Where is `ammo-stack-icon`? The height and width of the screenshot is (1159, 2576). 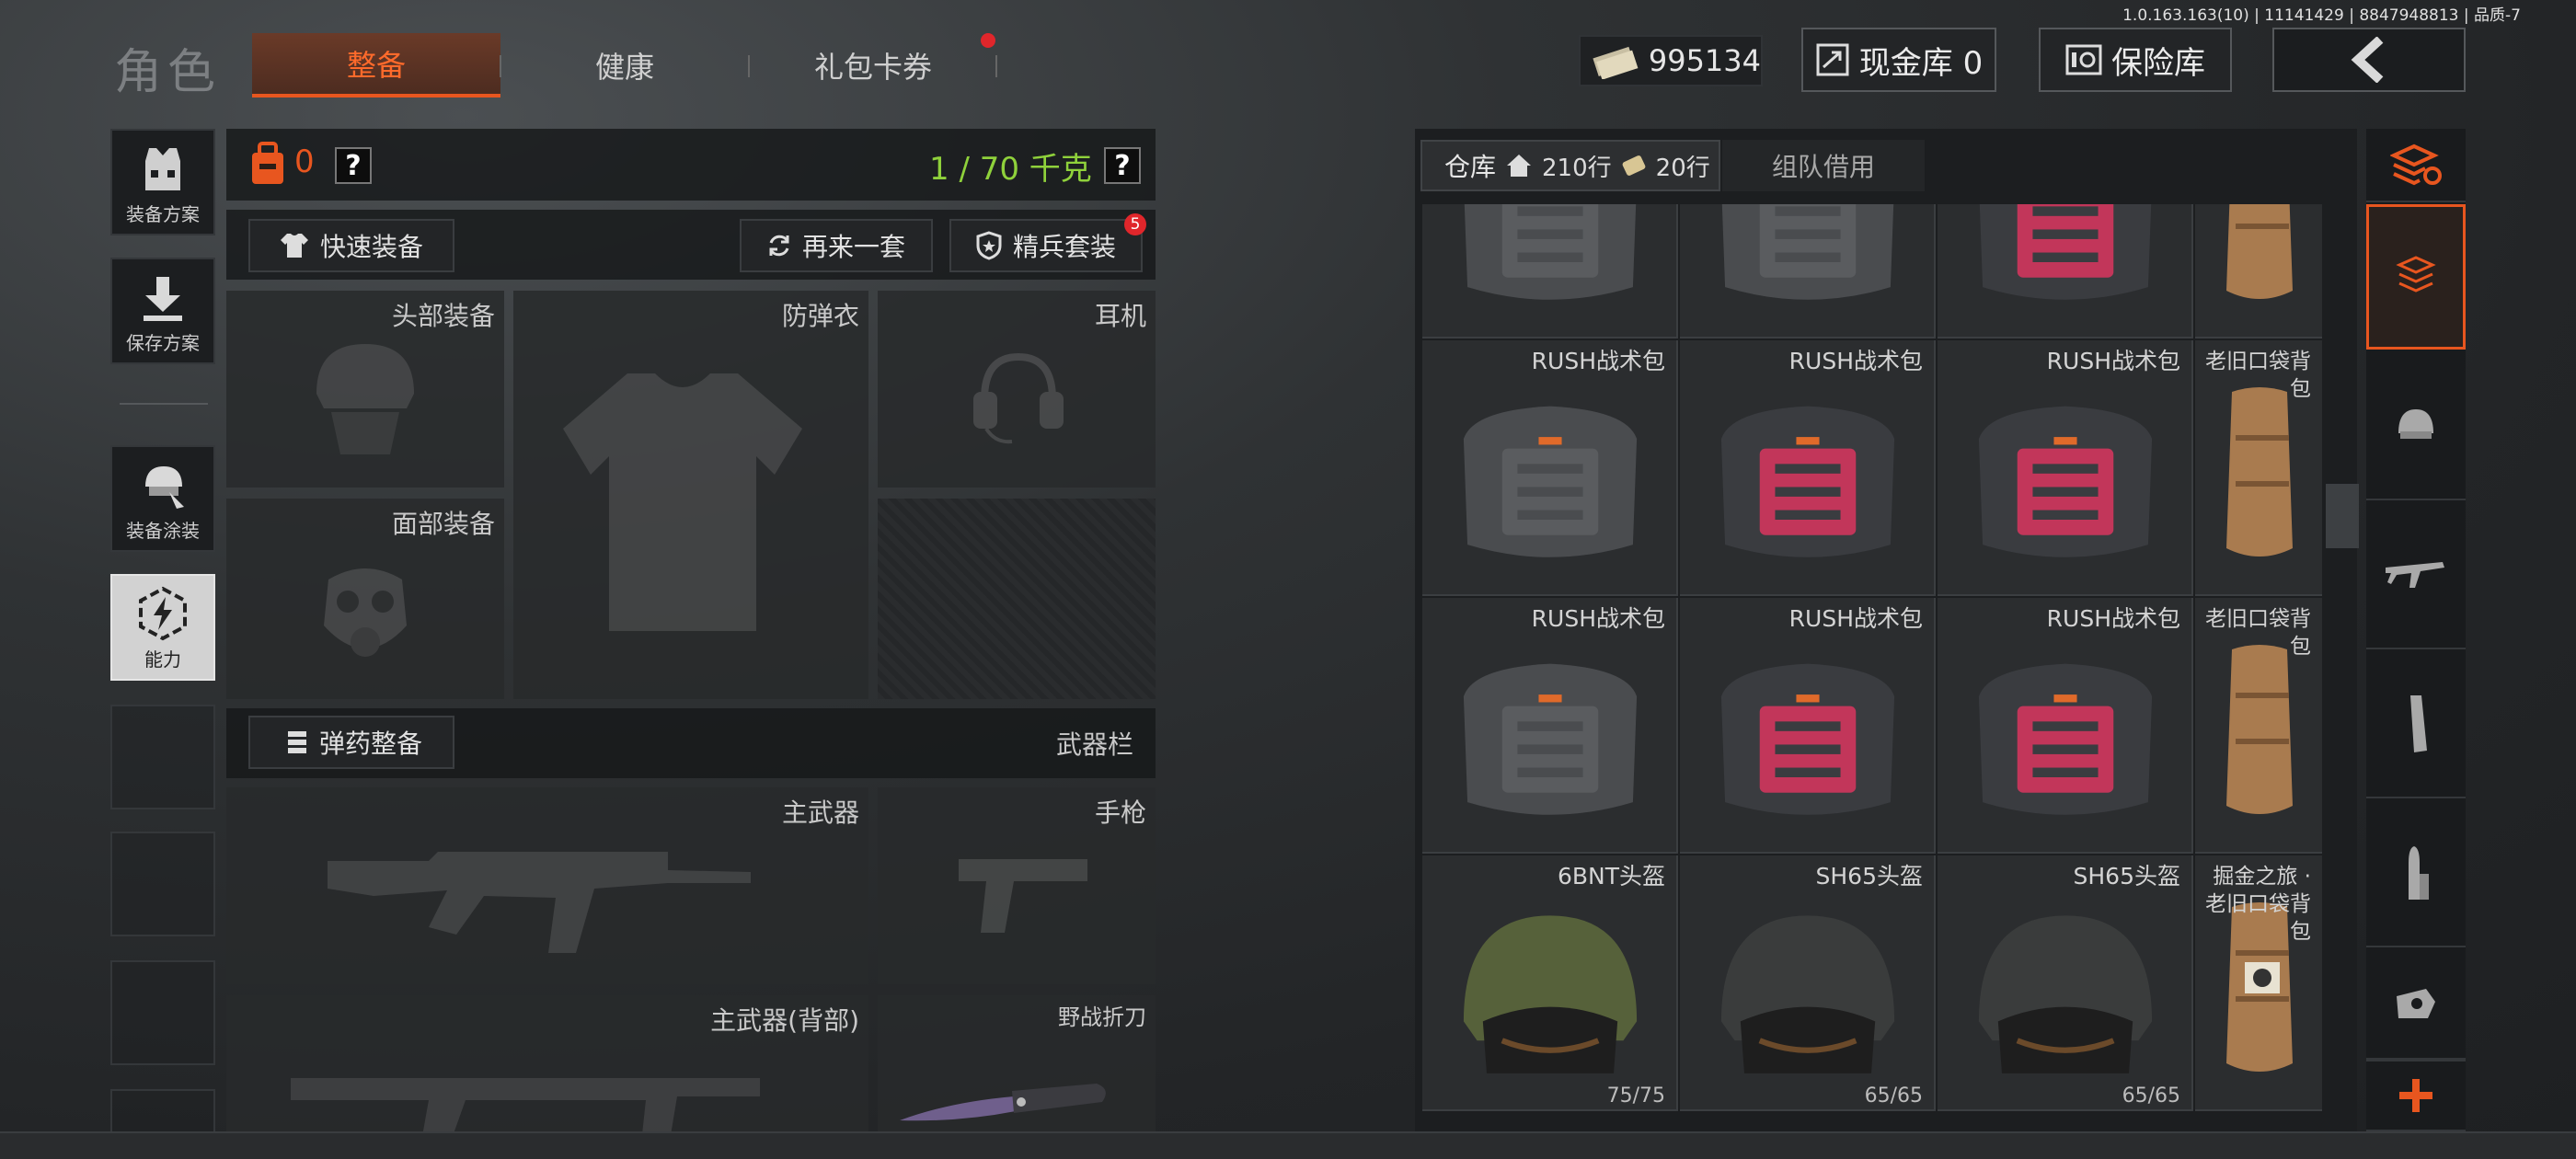
ammo-stack-icon is located at coordinates (294, 742).